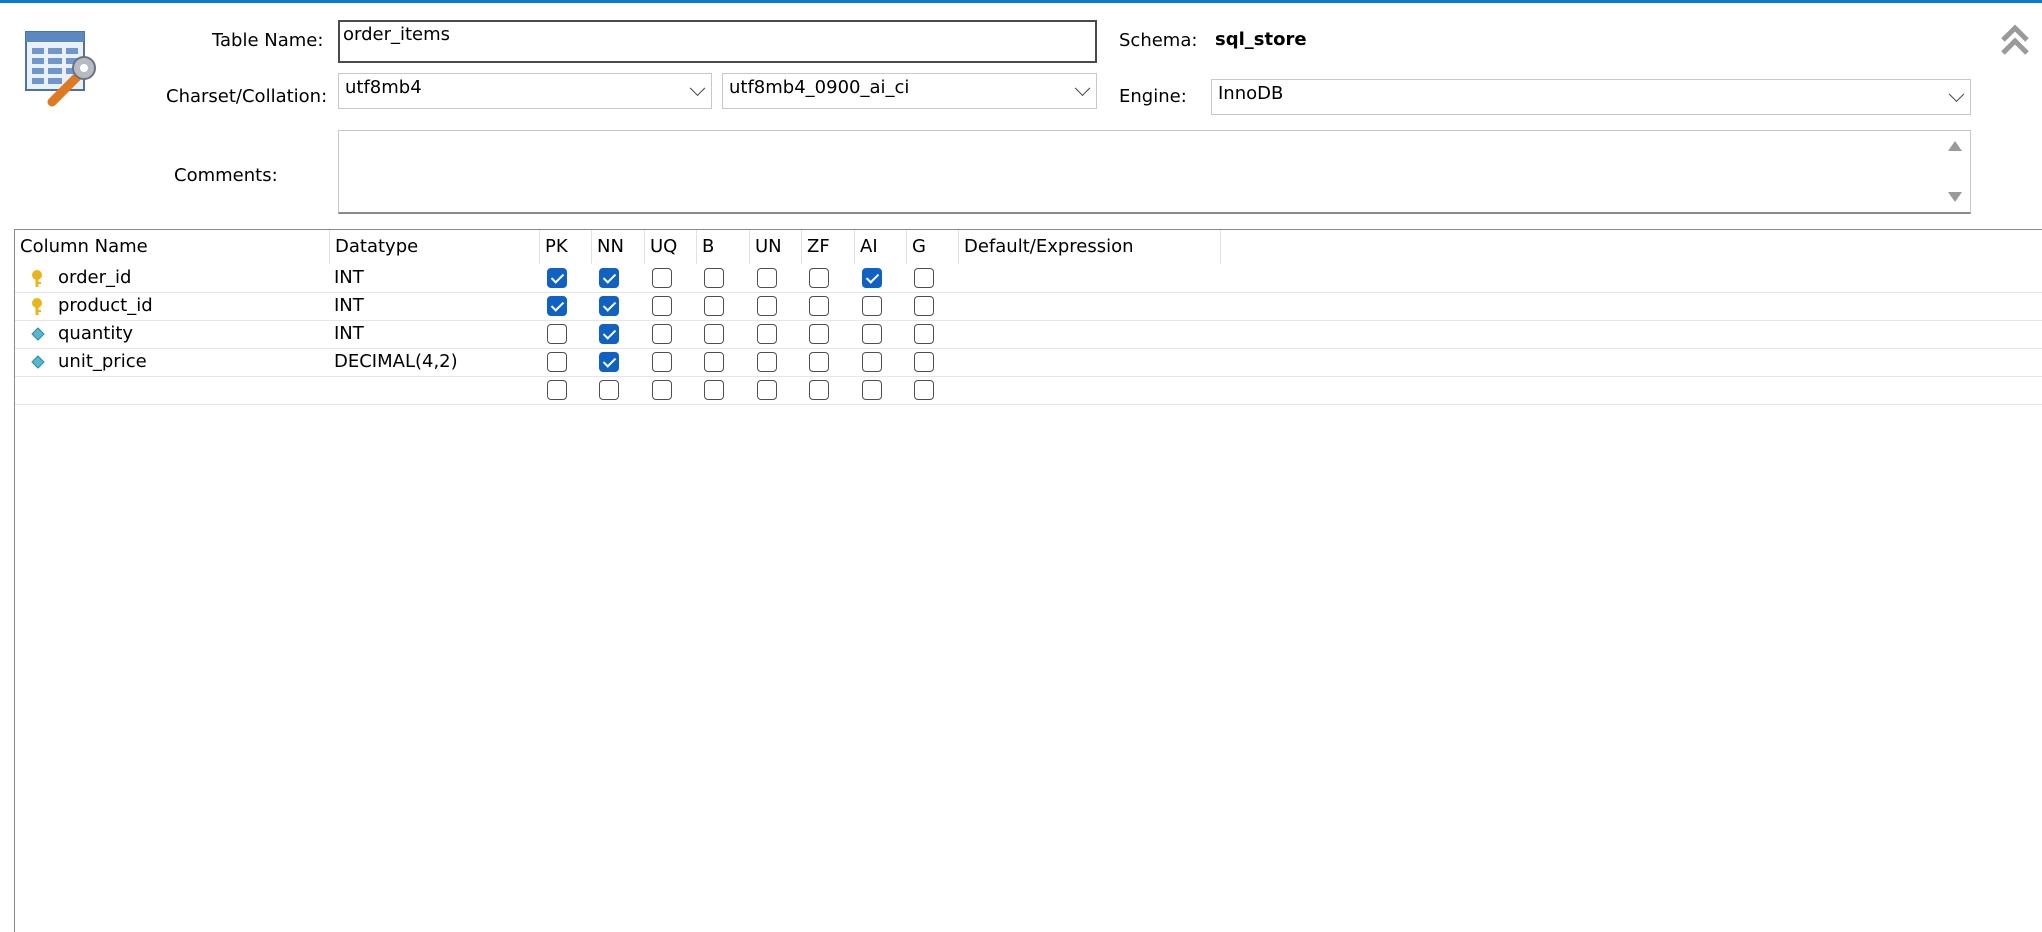  Describe the element at coordinates (1090, 247) in the screenshot. I see `header-default-expression: Default/Expression` at that location.